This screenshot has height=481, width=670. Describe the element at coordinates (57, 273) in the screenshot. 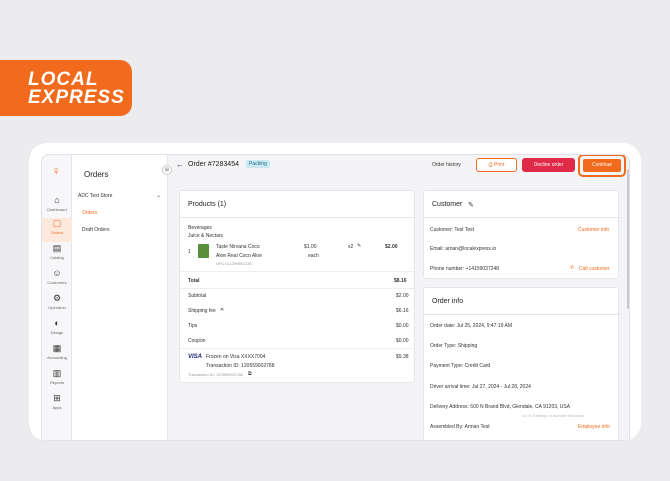

I see `customers-icon: ☺` at that location.